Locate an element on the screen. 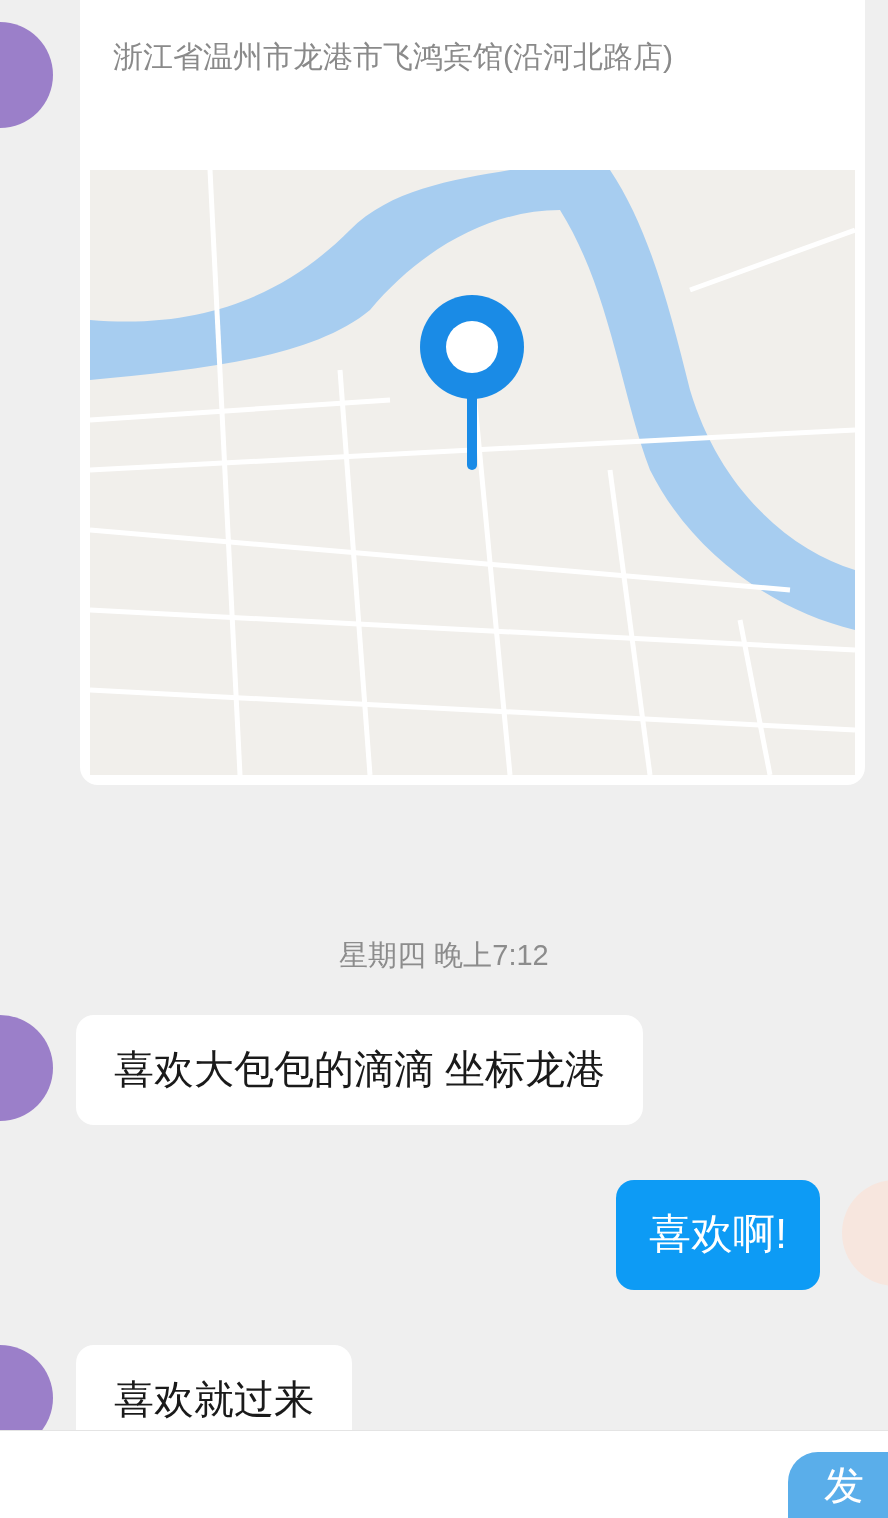 This screenshot has height=1518, width=888. message-bubble: 喜欢大包包的滴滴 坐标龙港 is located at coordinates (360, 1070).